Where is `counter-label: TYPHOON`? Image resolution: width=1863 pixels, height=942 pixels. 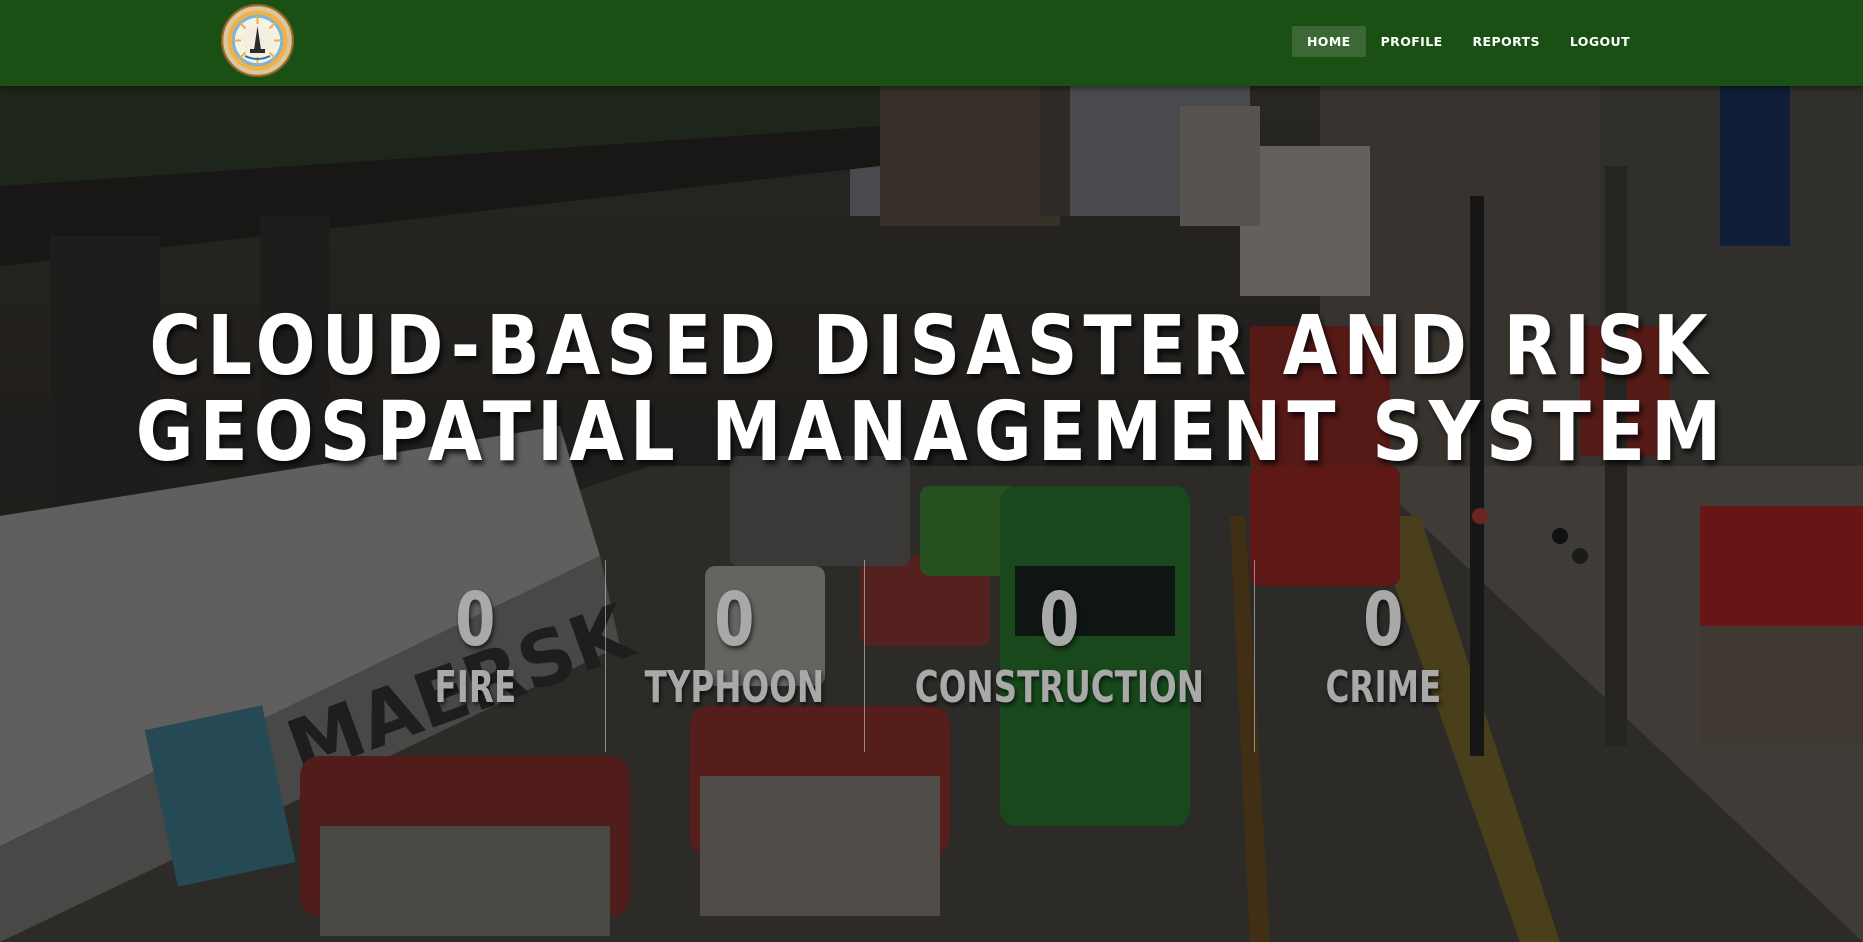
counter-label: TYPHOON is located at coordinates (734, 687).